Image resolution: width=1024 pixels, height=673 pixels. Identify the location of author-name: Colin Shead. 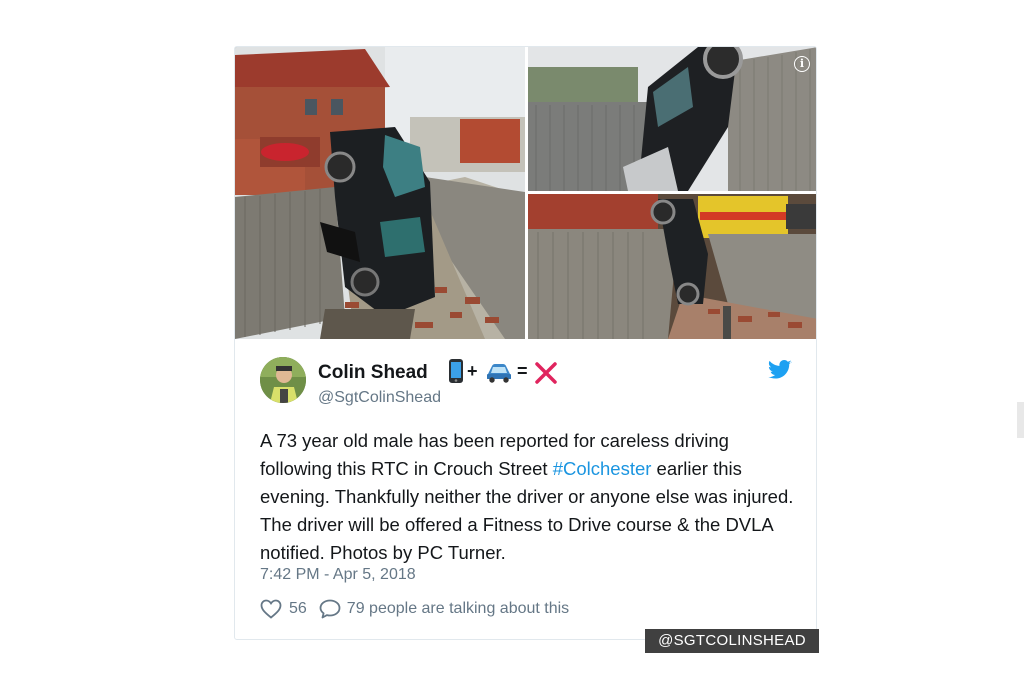
(373, 373).